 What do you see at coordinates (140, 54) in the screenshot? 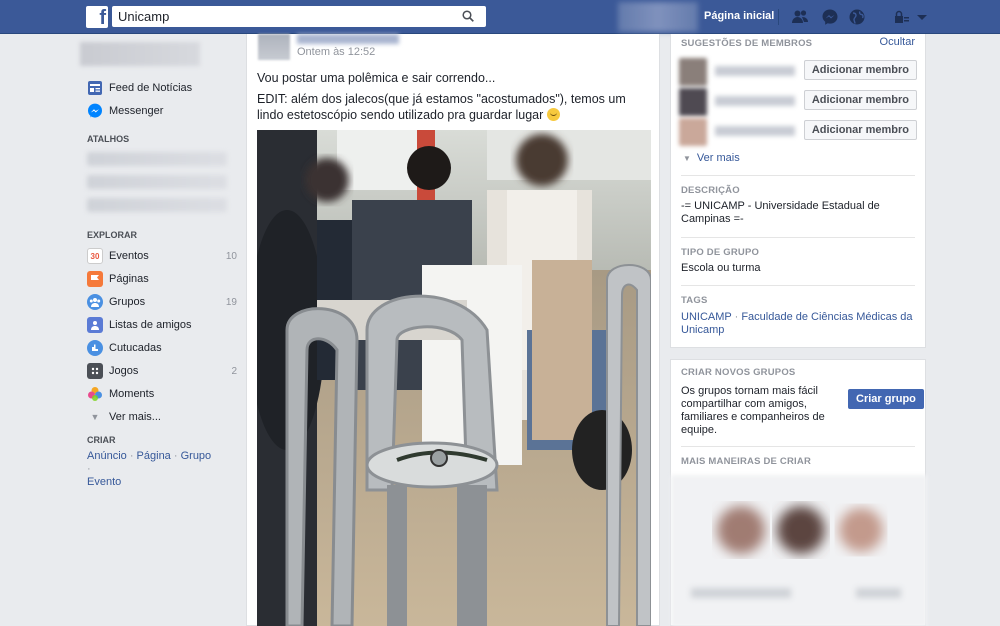
I see `profile-name-blurred` at bounding box center [140, 54].